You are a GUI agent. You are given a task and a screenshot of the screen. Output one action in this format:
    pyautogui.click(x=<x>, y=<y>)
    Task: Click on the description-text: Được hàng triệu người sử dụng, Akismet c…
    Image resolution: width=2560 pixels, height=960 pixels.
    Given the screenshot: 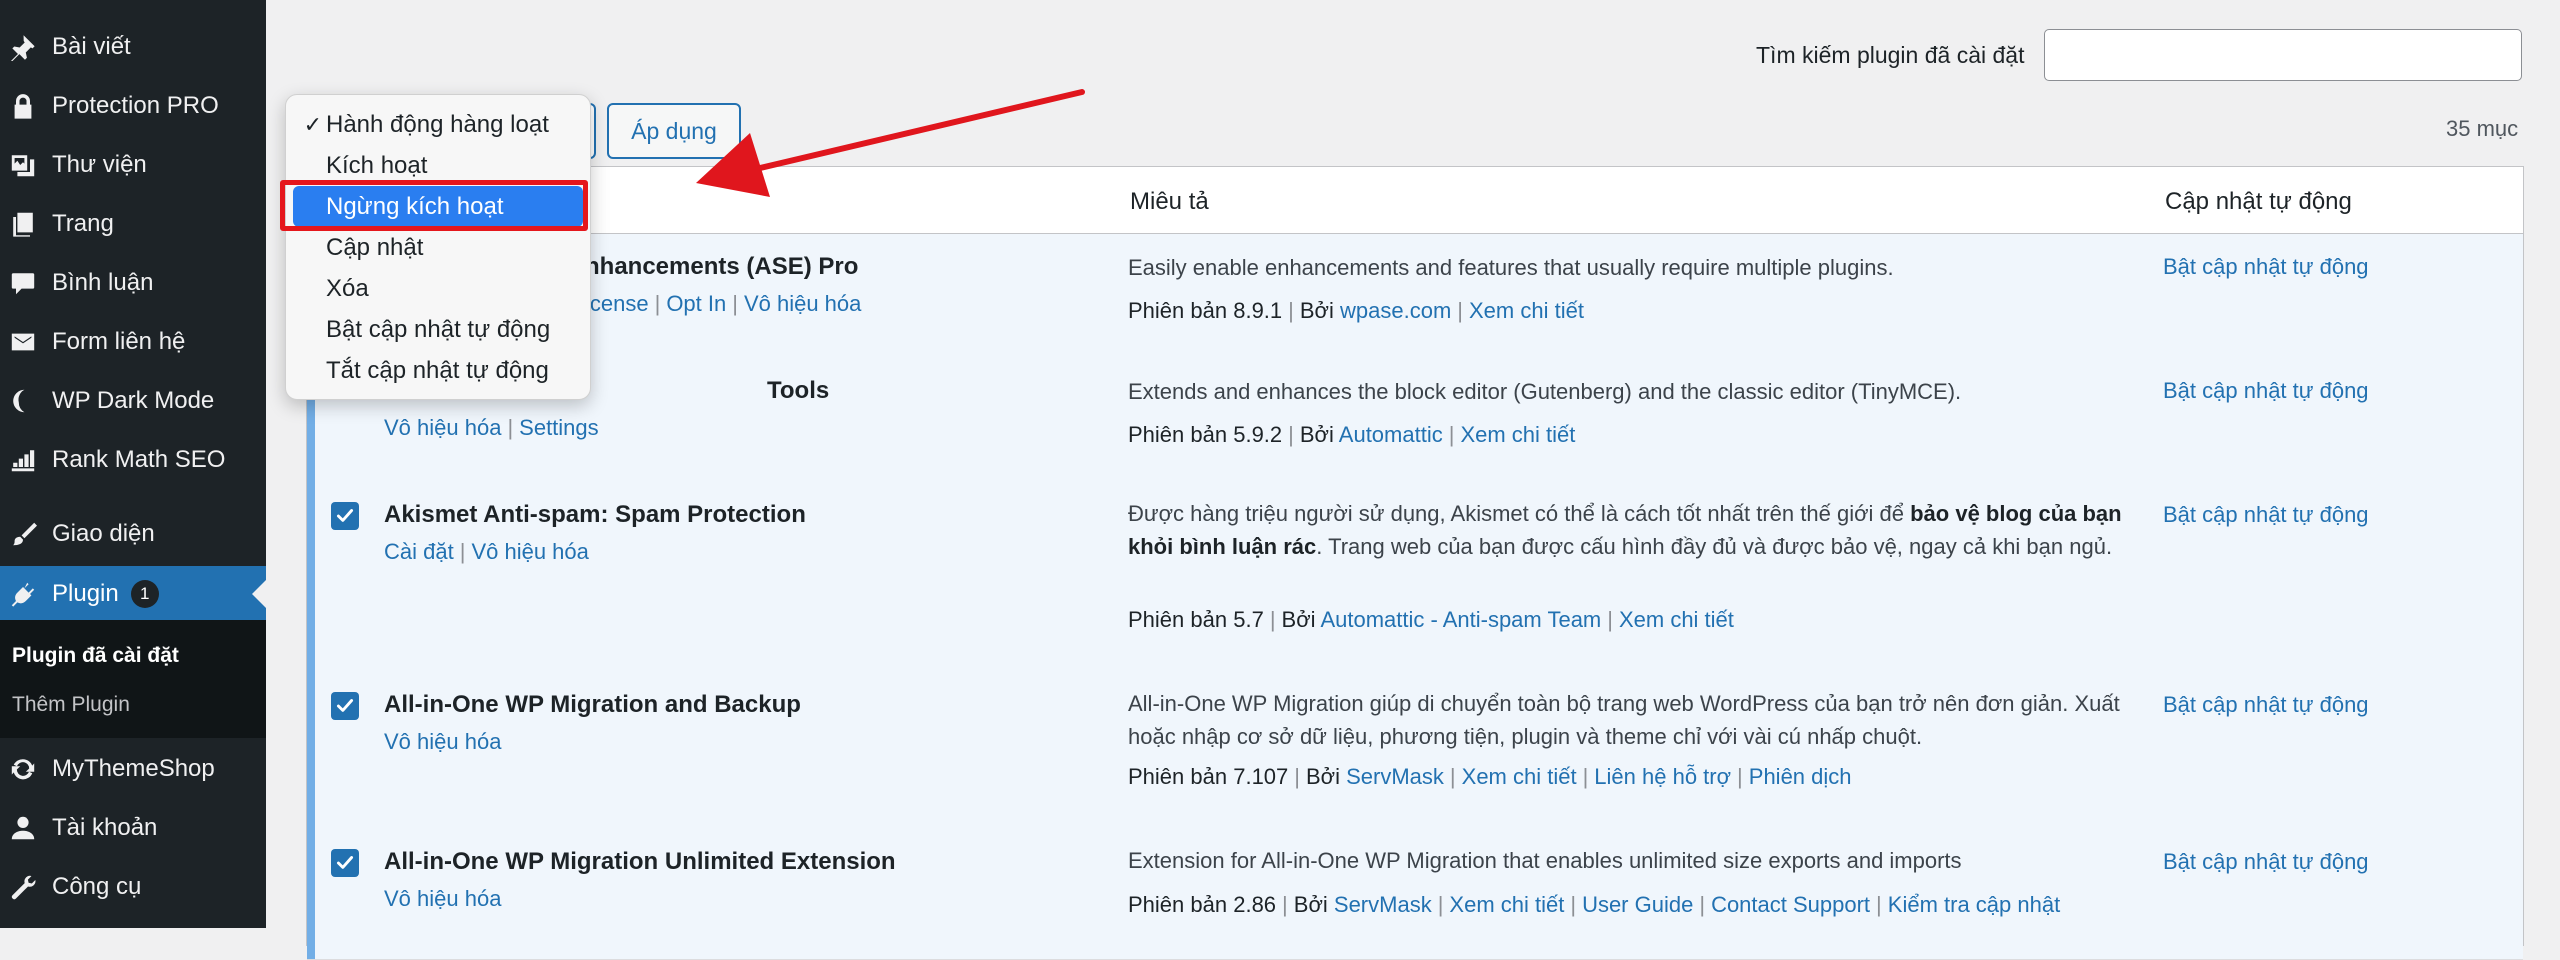 What is the action you would take?
    pyautogui.click(x=1519, y=513)
    